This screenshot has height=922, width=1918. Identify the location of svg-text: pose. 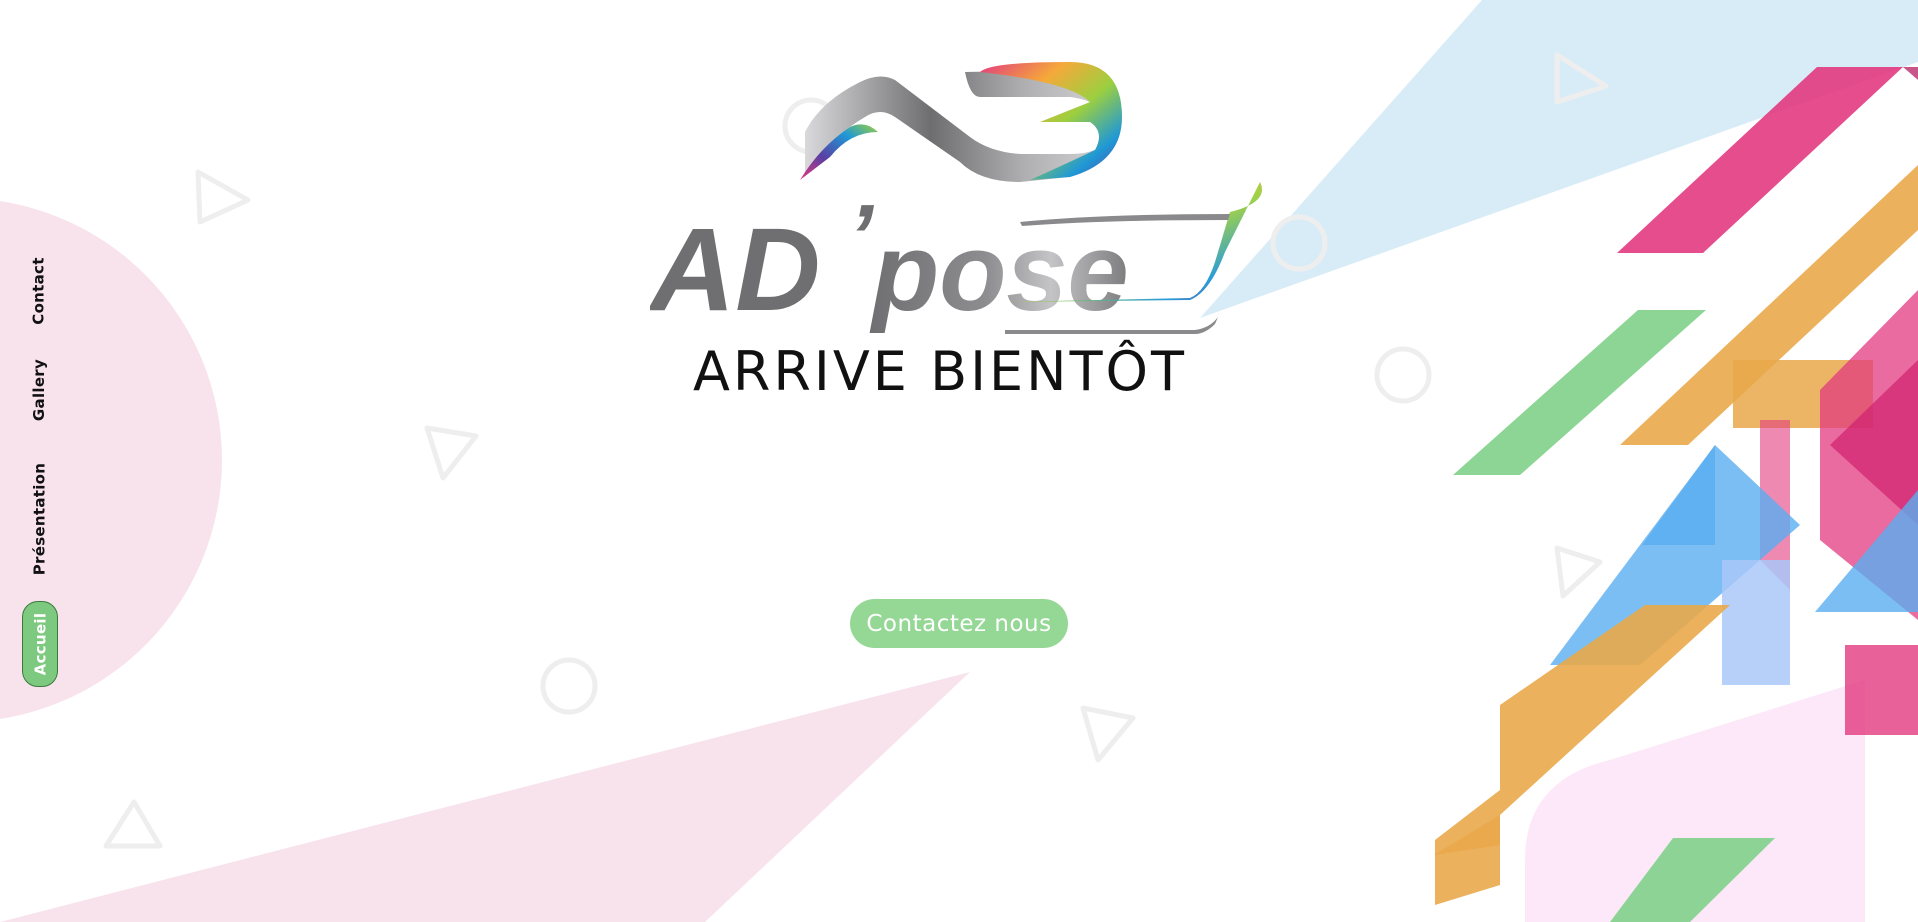
(999, 272).